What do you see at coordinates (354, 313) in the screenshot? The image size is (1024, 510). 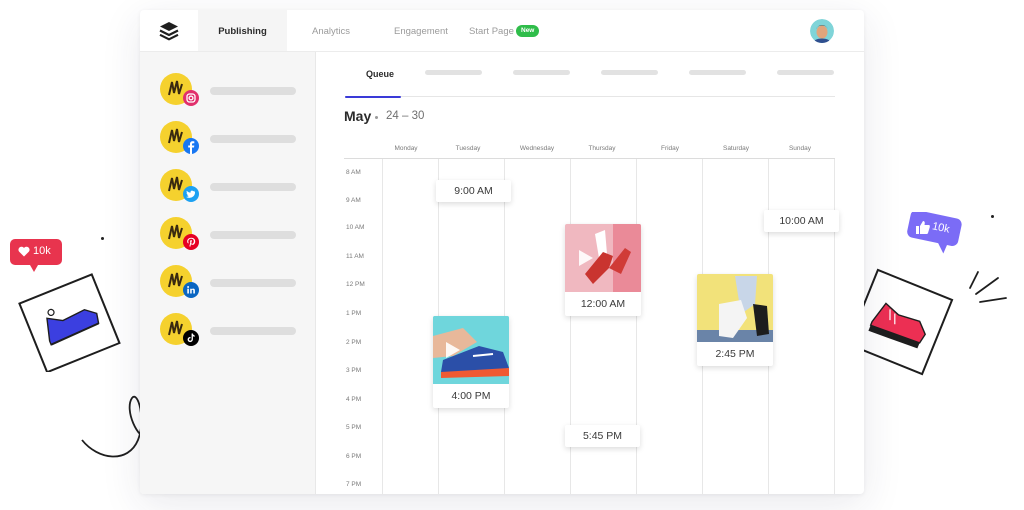 I see `time-label: 1 PM` at bounding box center [354, 313].